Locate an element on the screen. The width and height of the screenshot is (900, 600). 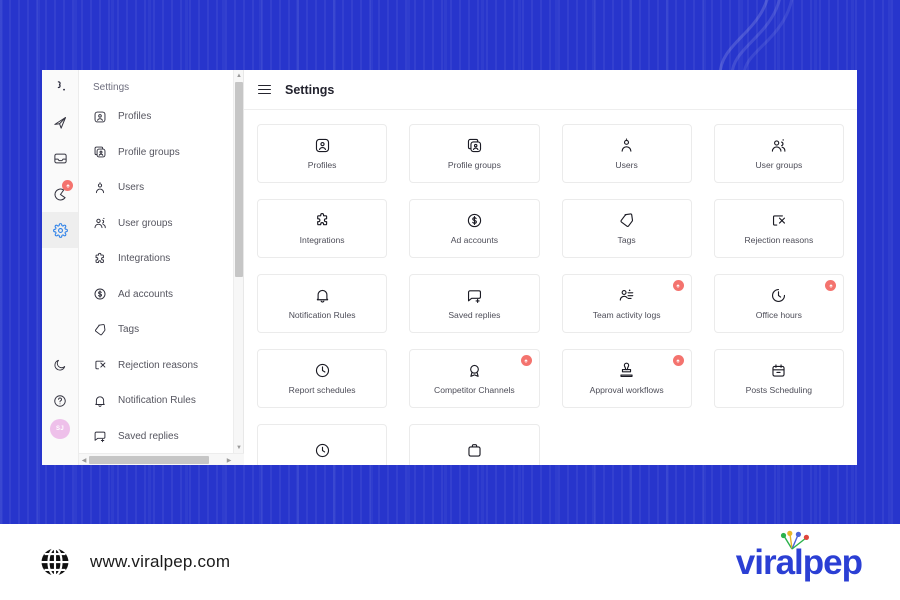
sidebar-item-user-groups: User groups is located at coordinates (156, 224).